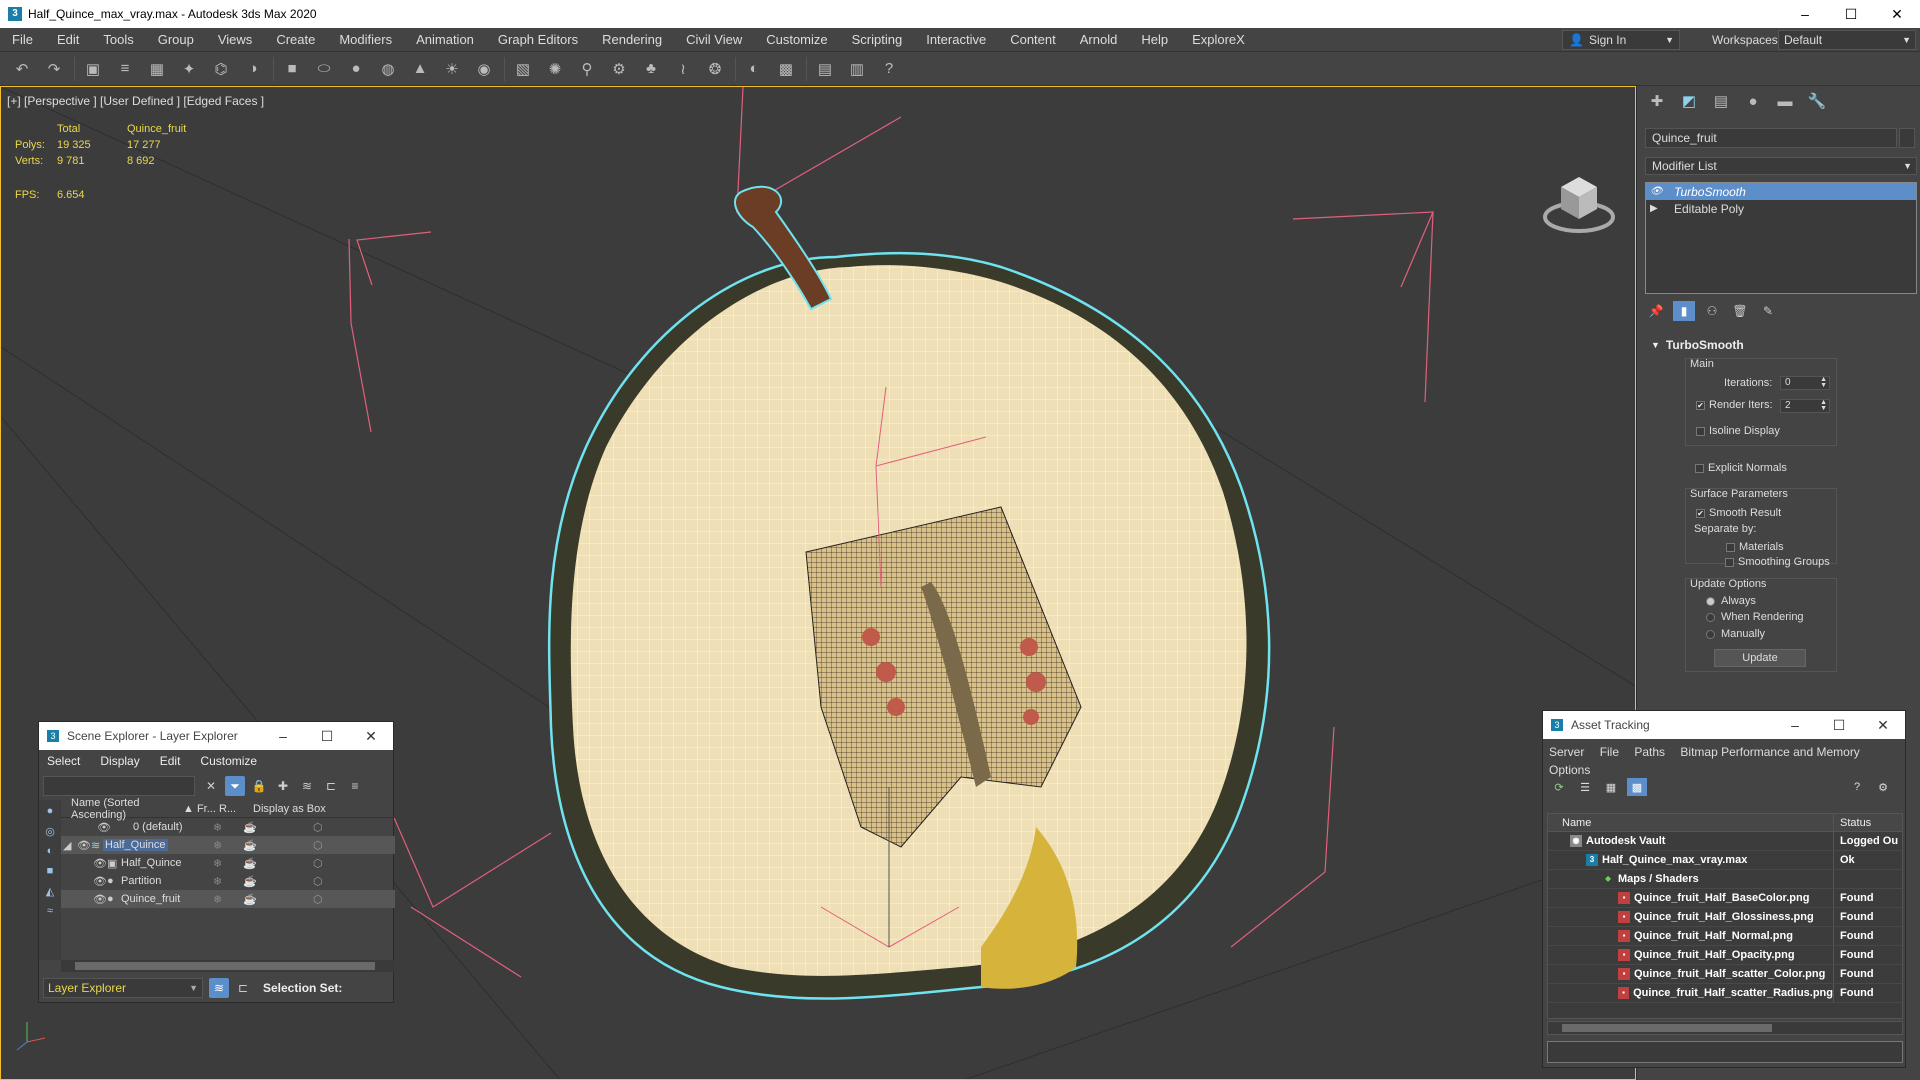  I want to click on grid-icon: ▧, so click(523, 69).